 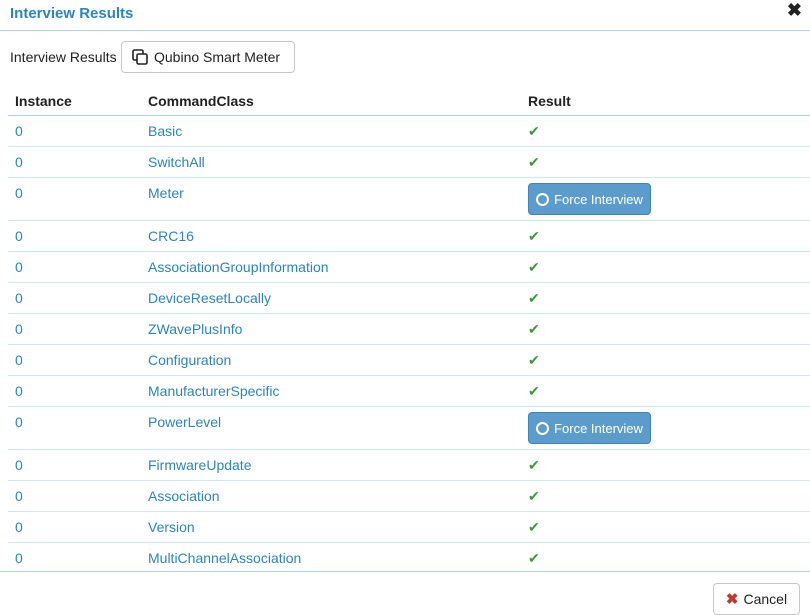 I want to click on commandclass-cell: AssociationGroupInformation, so click(x=331, y=267).